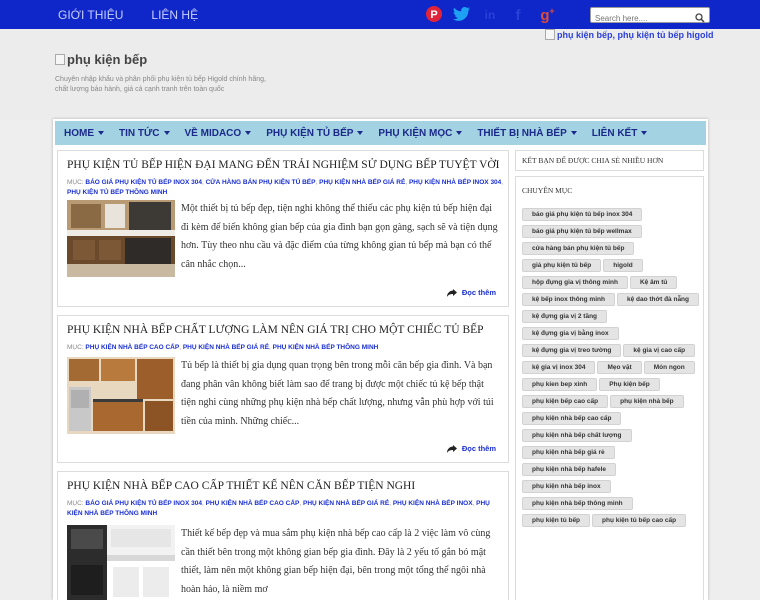 The image size is (760, 600). I want to click on top-nav-contact: LIÊN HỆ, so click(174, 15).